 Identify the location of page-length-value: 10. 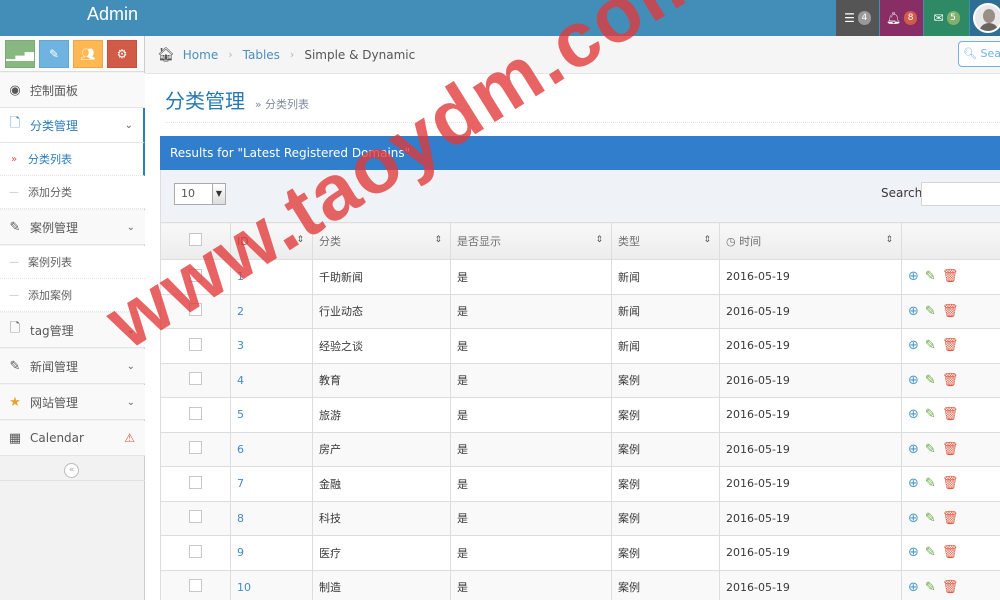
(188, 193).